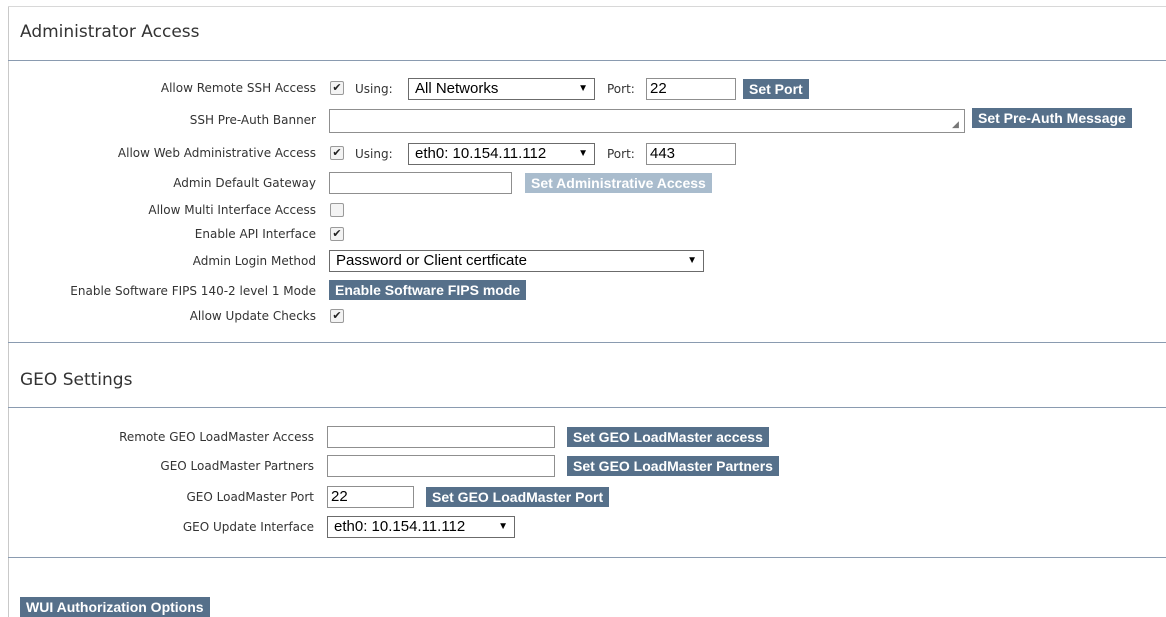  What do you see at coordinates (216, 153) in the screenshot?
I see `web-access-label: Allow Web Administrative Access` at bounding box center [216, 153].